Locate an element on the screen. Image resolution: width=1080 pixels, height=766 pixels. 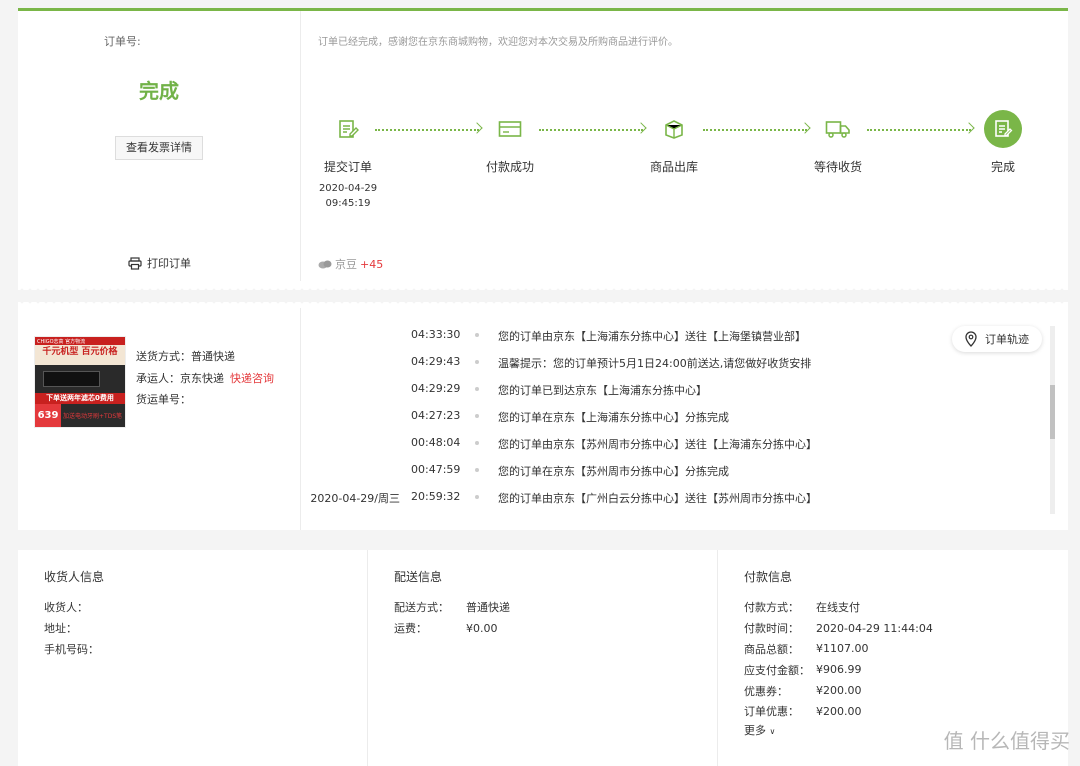
order-track-label: 订单轨迹 is located at coordinates (1007, 339).